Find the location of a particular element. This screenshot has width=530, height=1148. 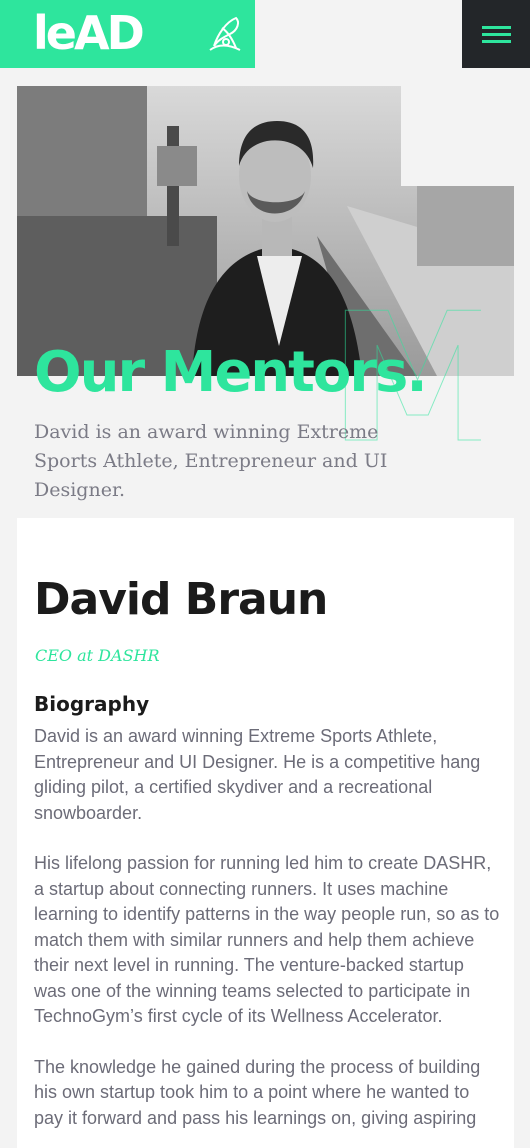

mentor-name: David Braun is located at coordinates (181, 599).